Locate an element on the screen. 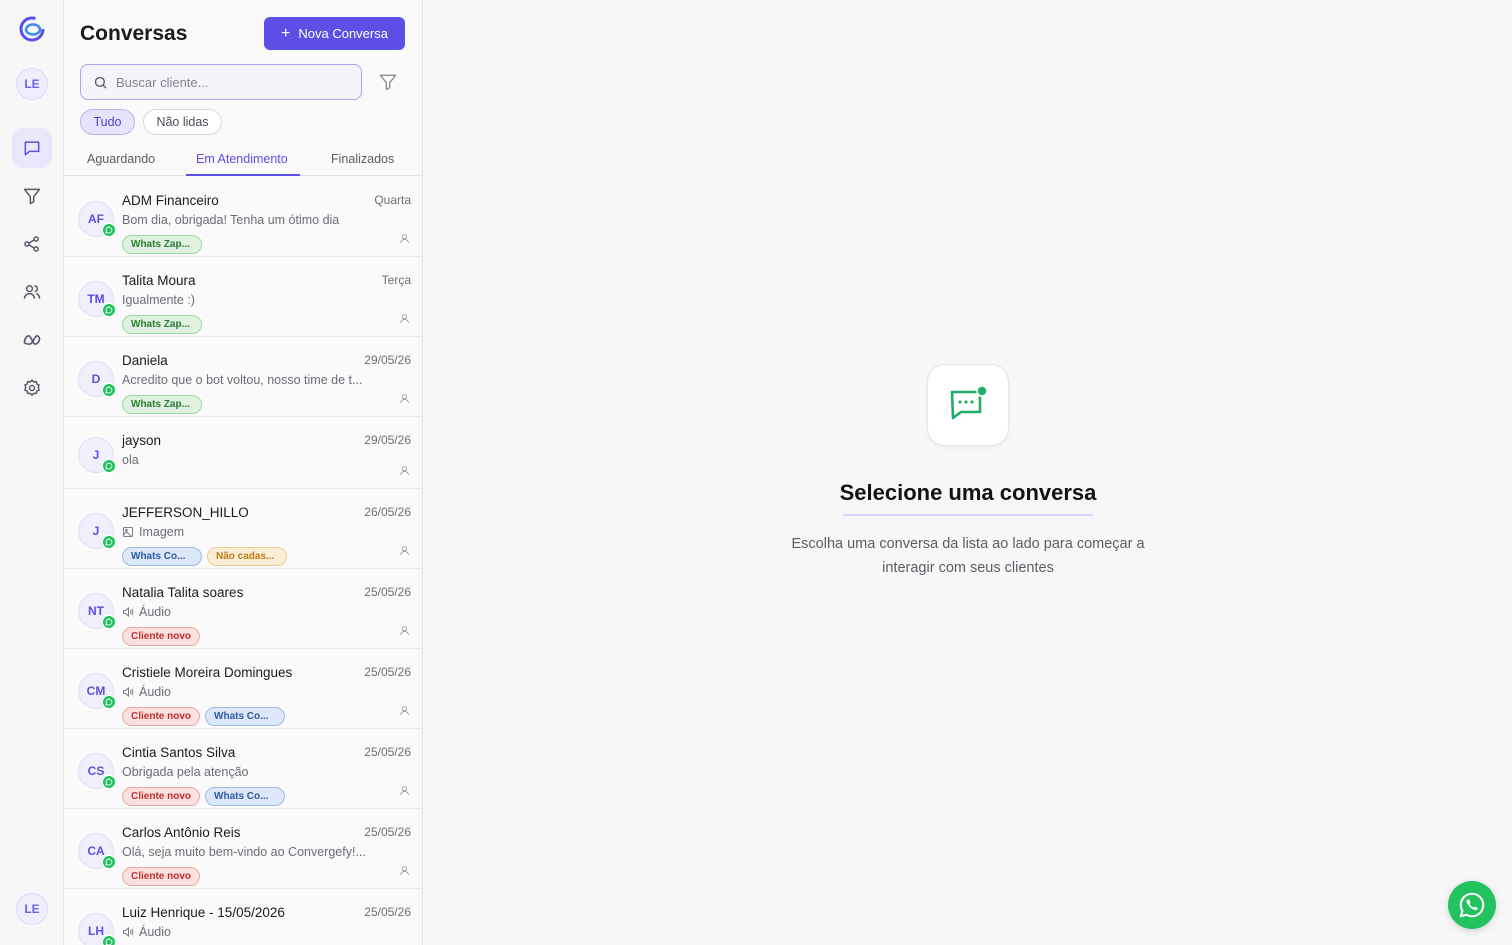 This screenshot has width=1512, height=945. contact-name: Luiz Henrique - 15/05/2026 is located at coordinates (203, 912).